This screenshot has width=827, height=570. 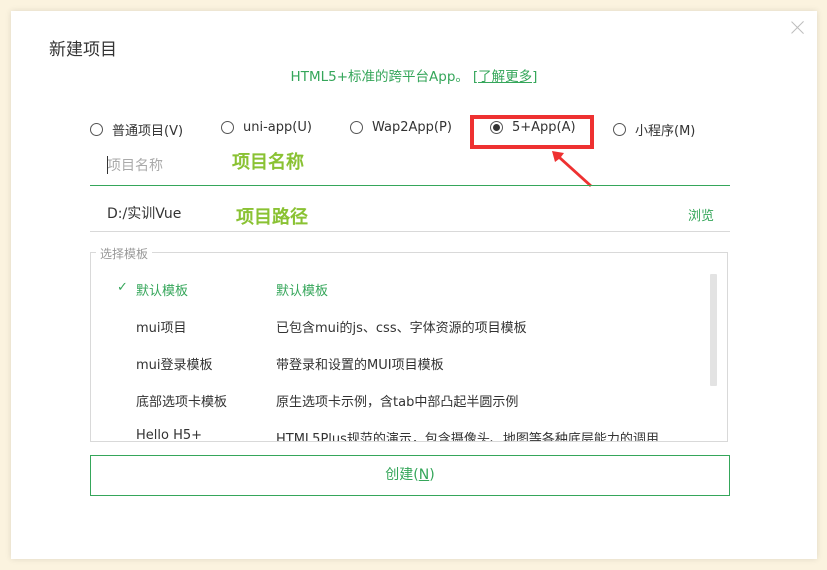 I want to click on dialog-title: 新建项目, so click(x=83, y=50).